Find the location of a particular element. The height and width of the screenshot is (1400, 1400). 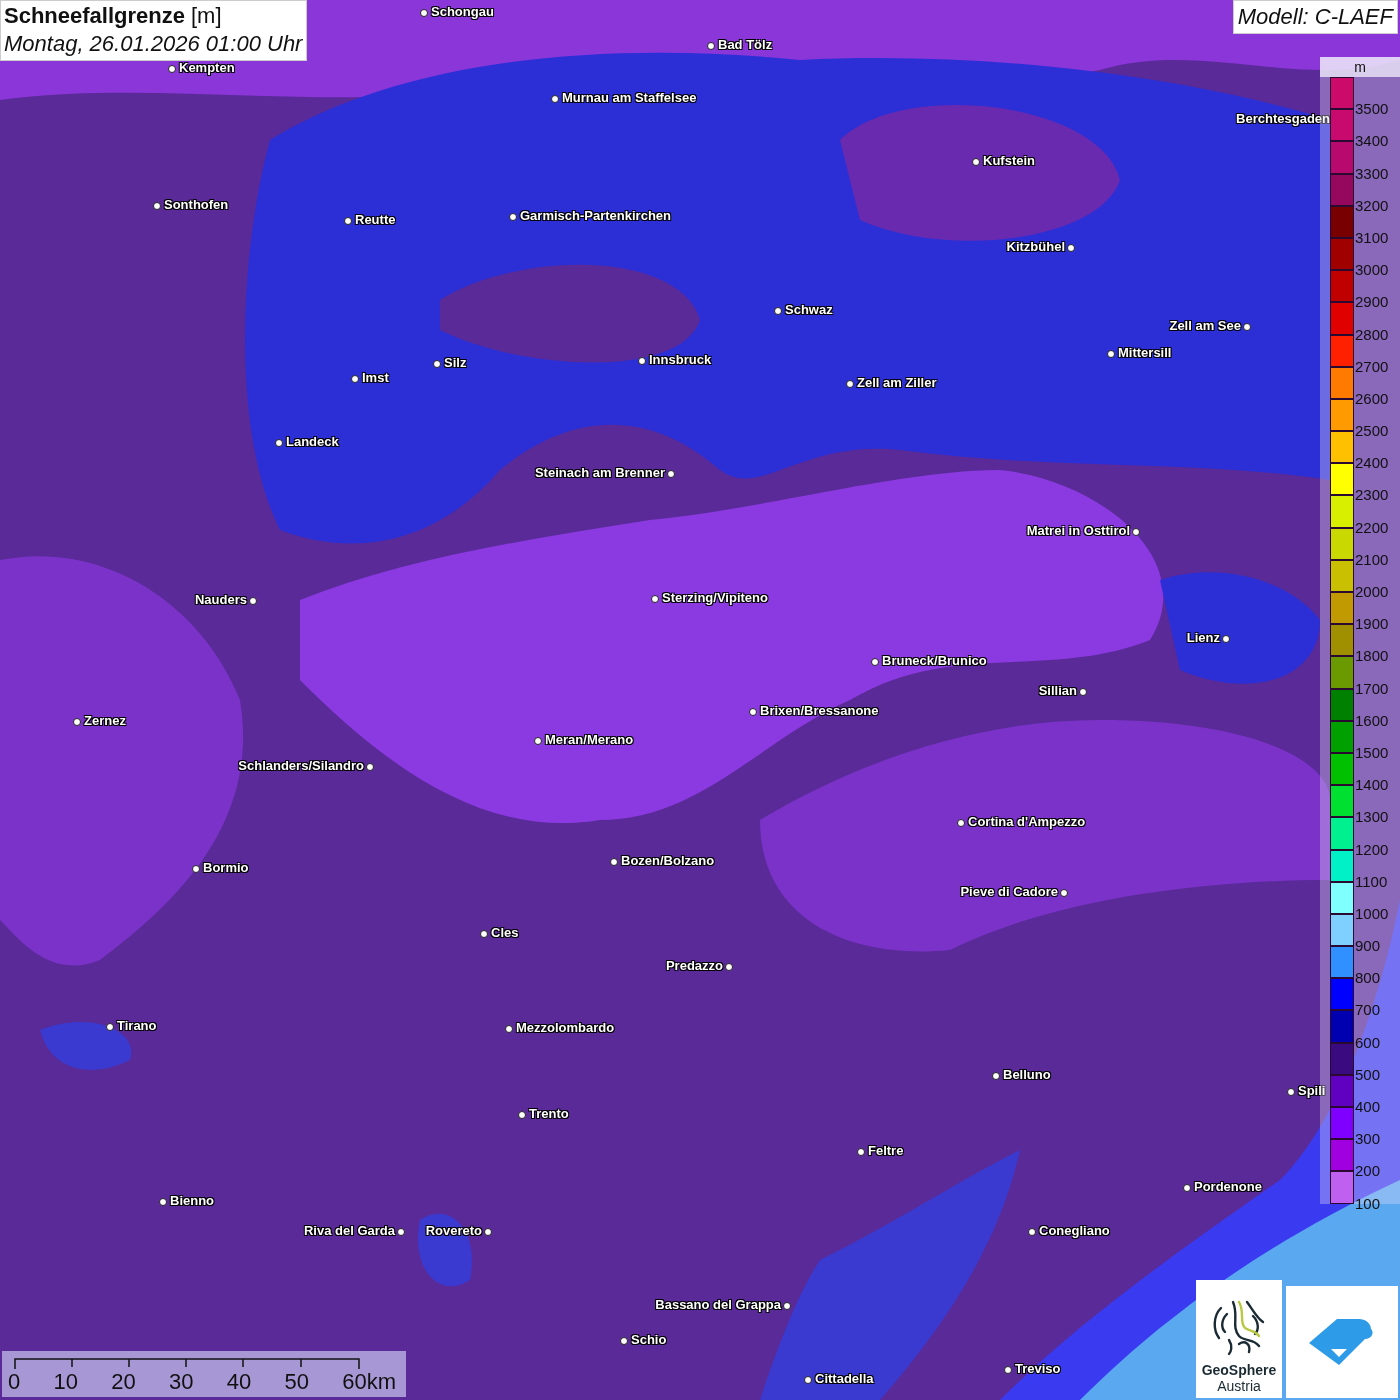

scale-label: 60km is located at coordinates (369, 1382).